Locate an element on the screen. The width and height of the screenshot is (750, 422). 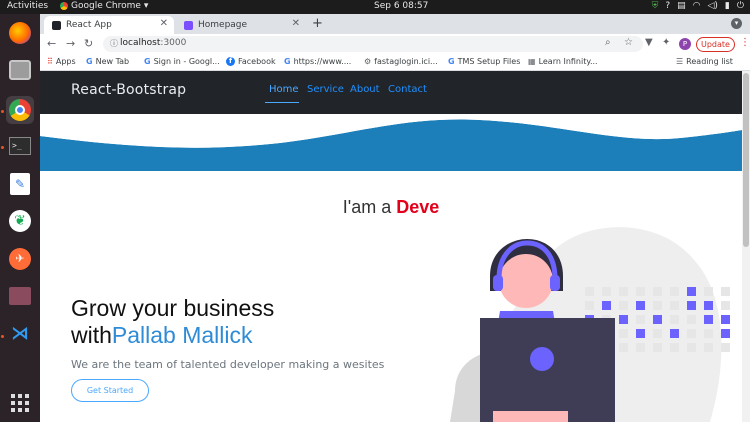
bookmark-label: New Tab is located at coordinates (112, 61).